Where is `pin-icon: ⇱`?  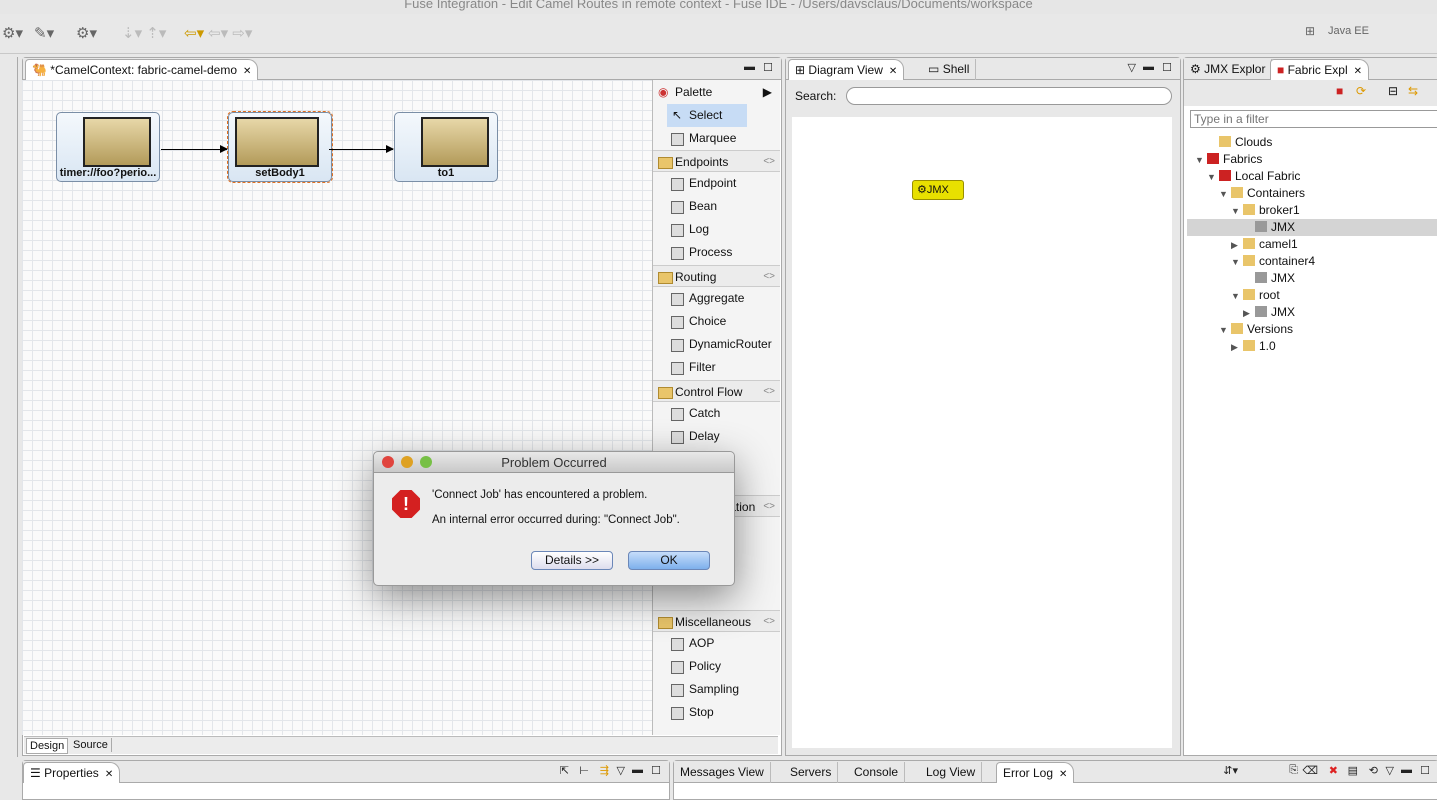 pin-icon: ⇱ is located at coordinates (564, 770).